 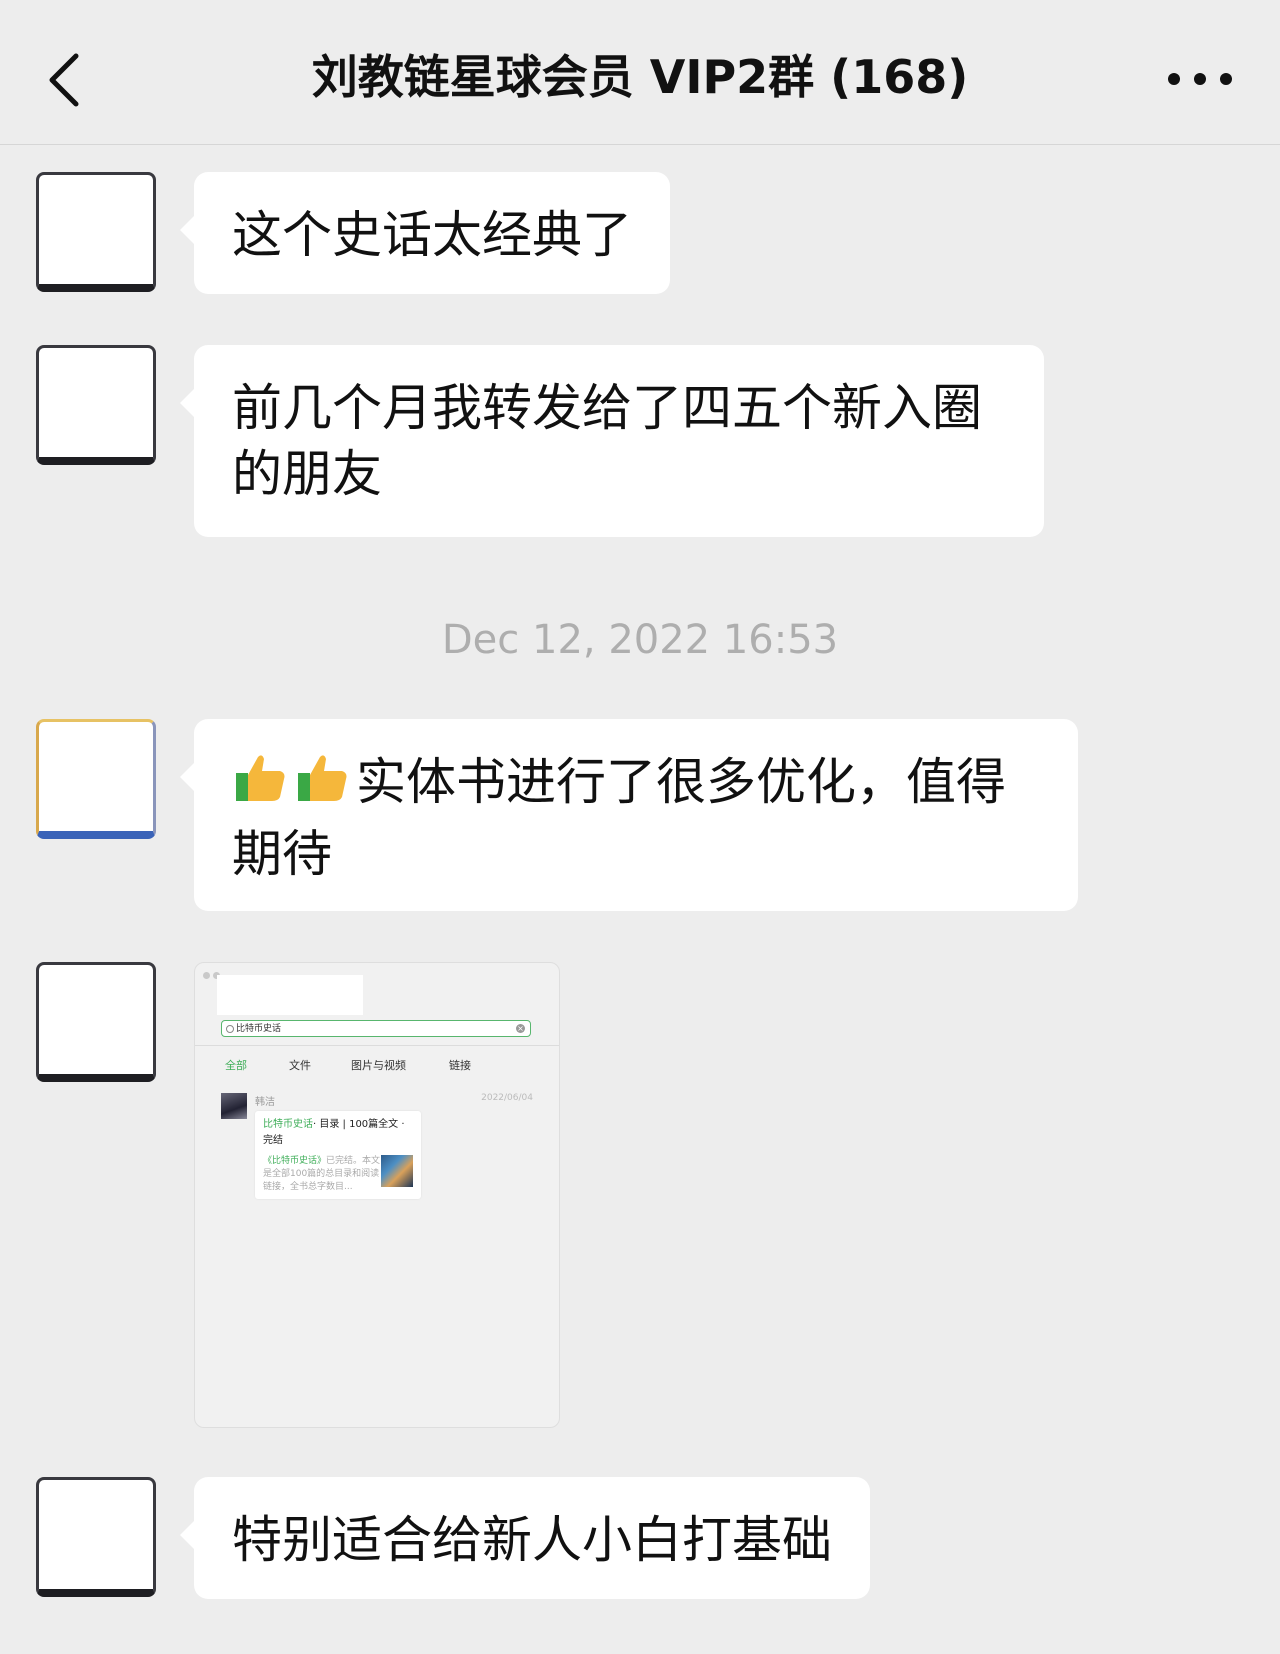 What do you see at coordinates (640, 640) in the screenshot?
I see `message-timestamp: Dec 12, 2022 16:53` at bounding box center [640, 640].